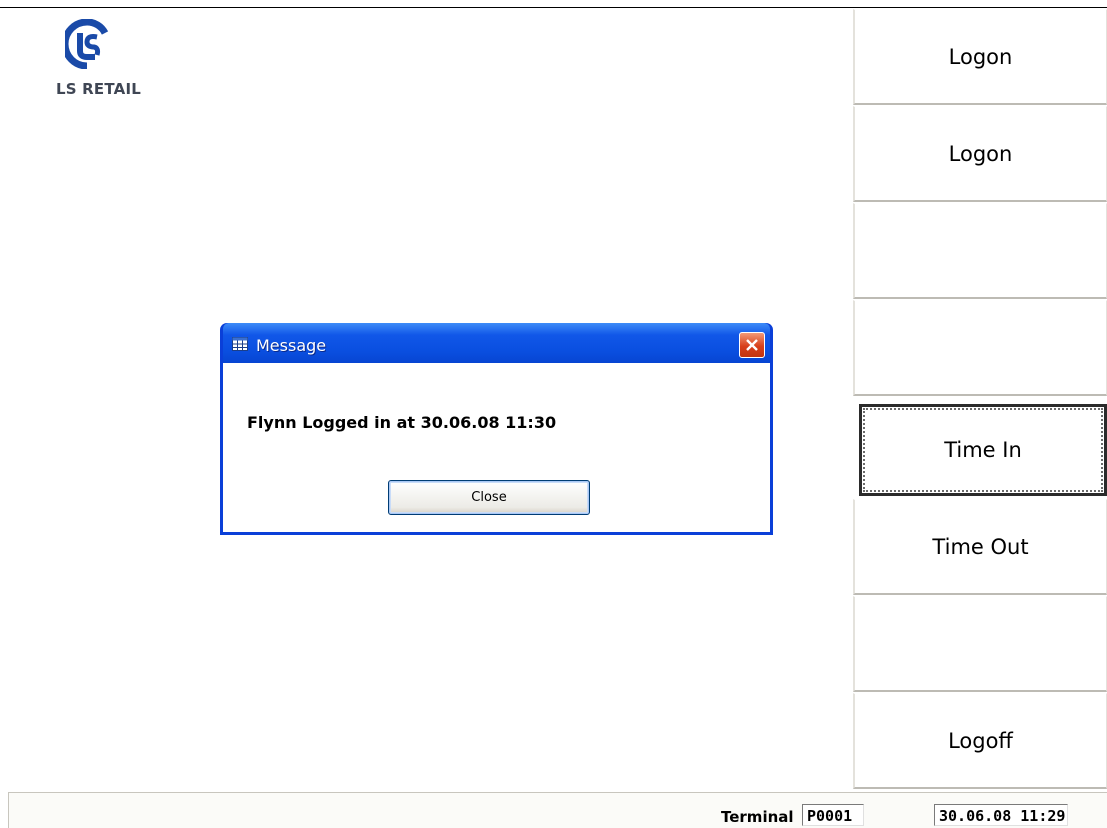 The width and height of the screenshot is (1107, 828). I want to click on terminal-label: Terminal, so click(757, 817).